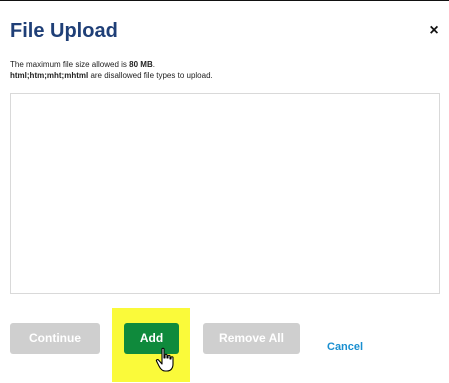 This screenshot has height=383, width=449. Describe the element at coordinates (70, 64) in the screenshot. I see `max-size-prefix: The maximum file size allowed is` at that location.